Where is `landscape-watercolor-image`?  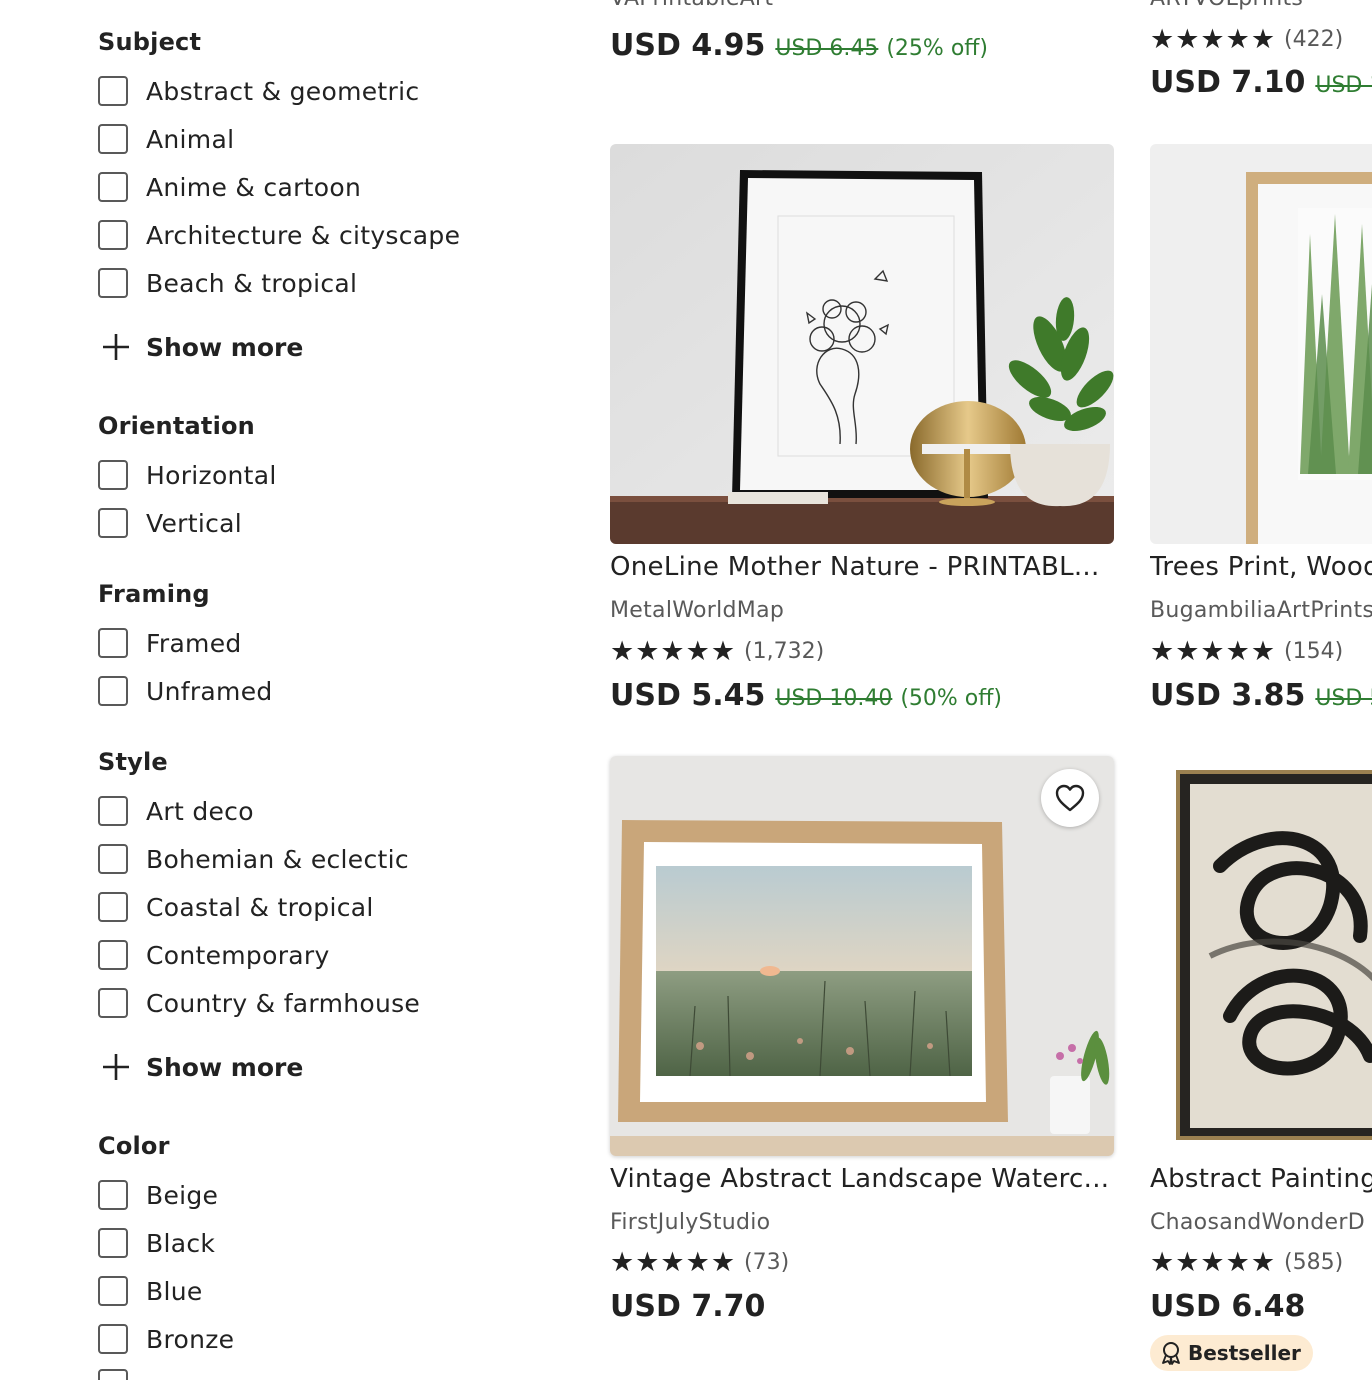 landscape-watercolor-image is located at coordinates (862, 956).